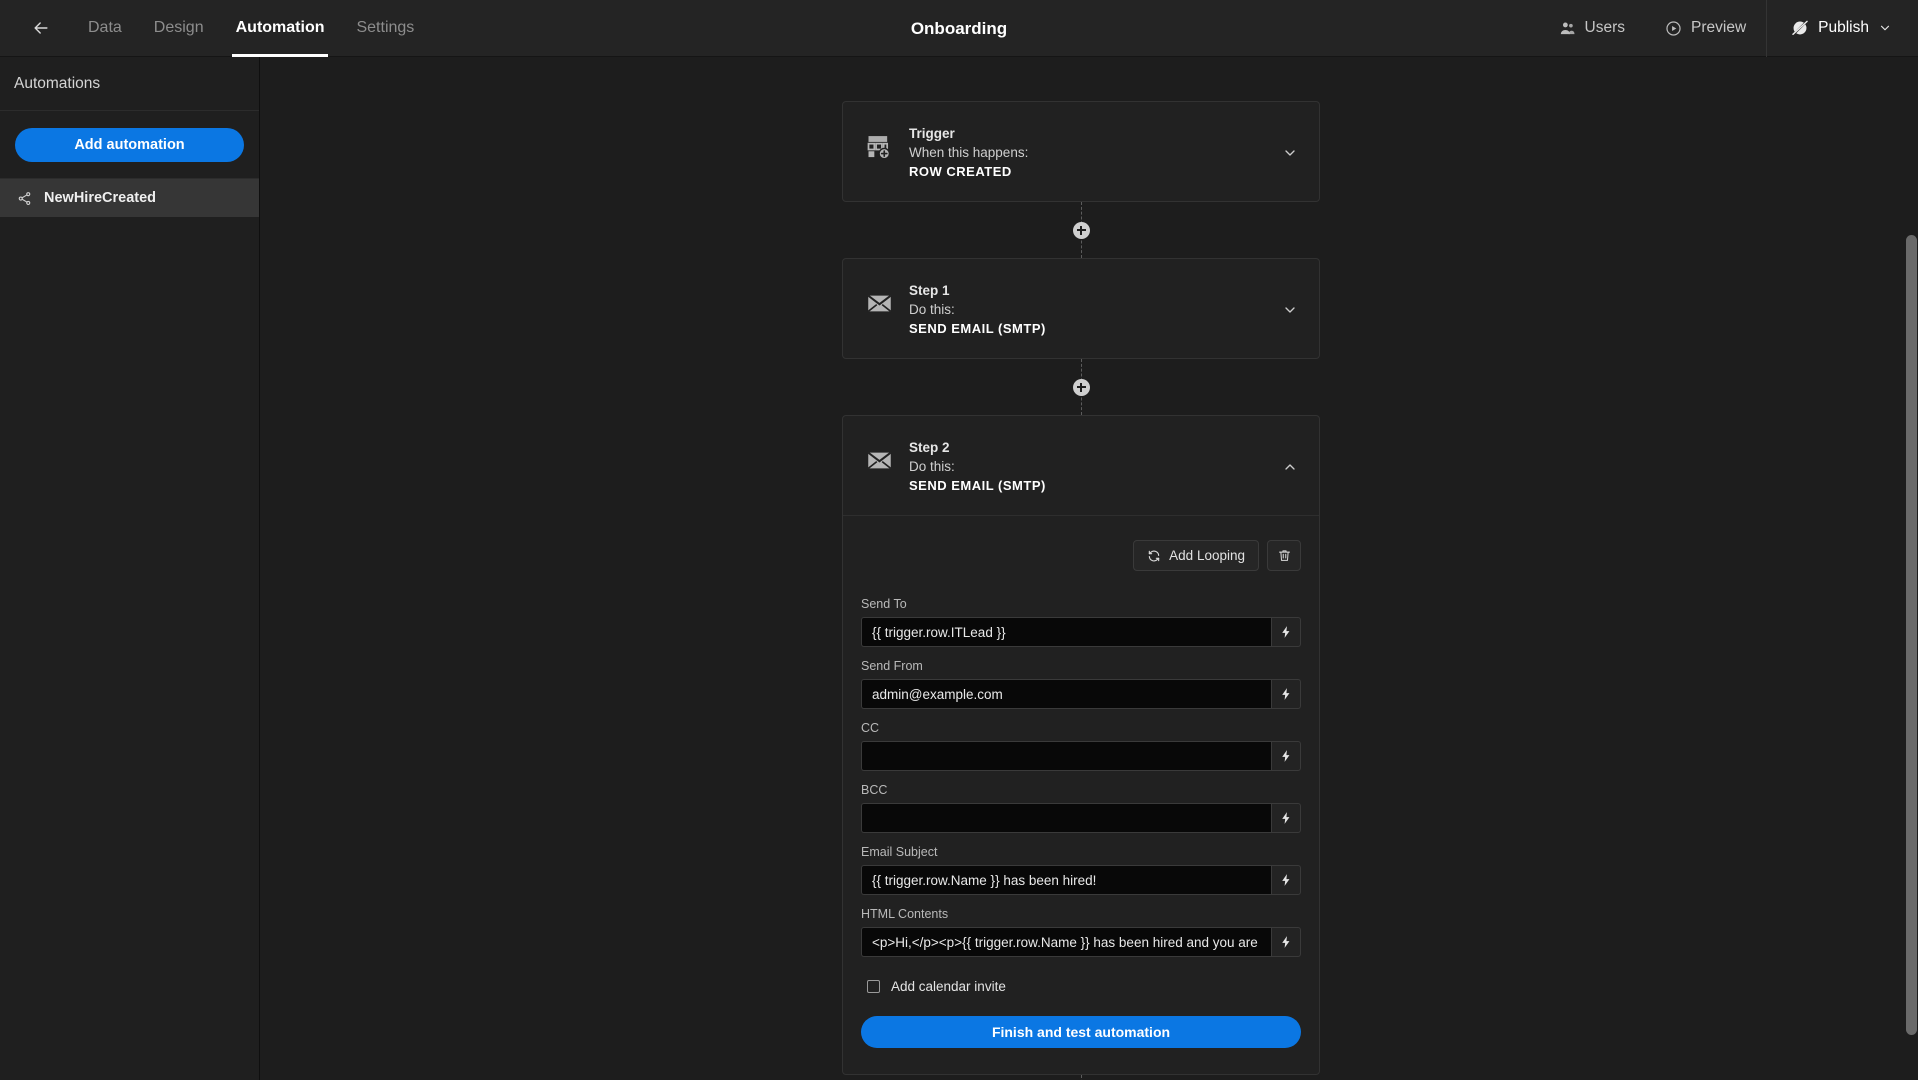 The width and height of the screenshot is (1918, 1080). I want to click on step2-card-header: Step 2 Do this: SEND EMAIL (SMTP), so click(1081, 465).